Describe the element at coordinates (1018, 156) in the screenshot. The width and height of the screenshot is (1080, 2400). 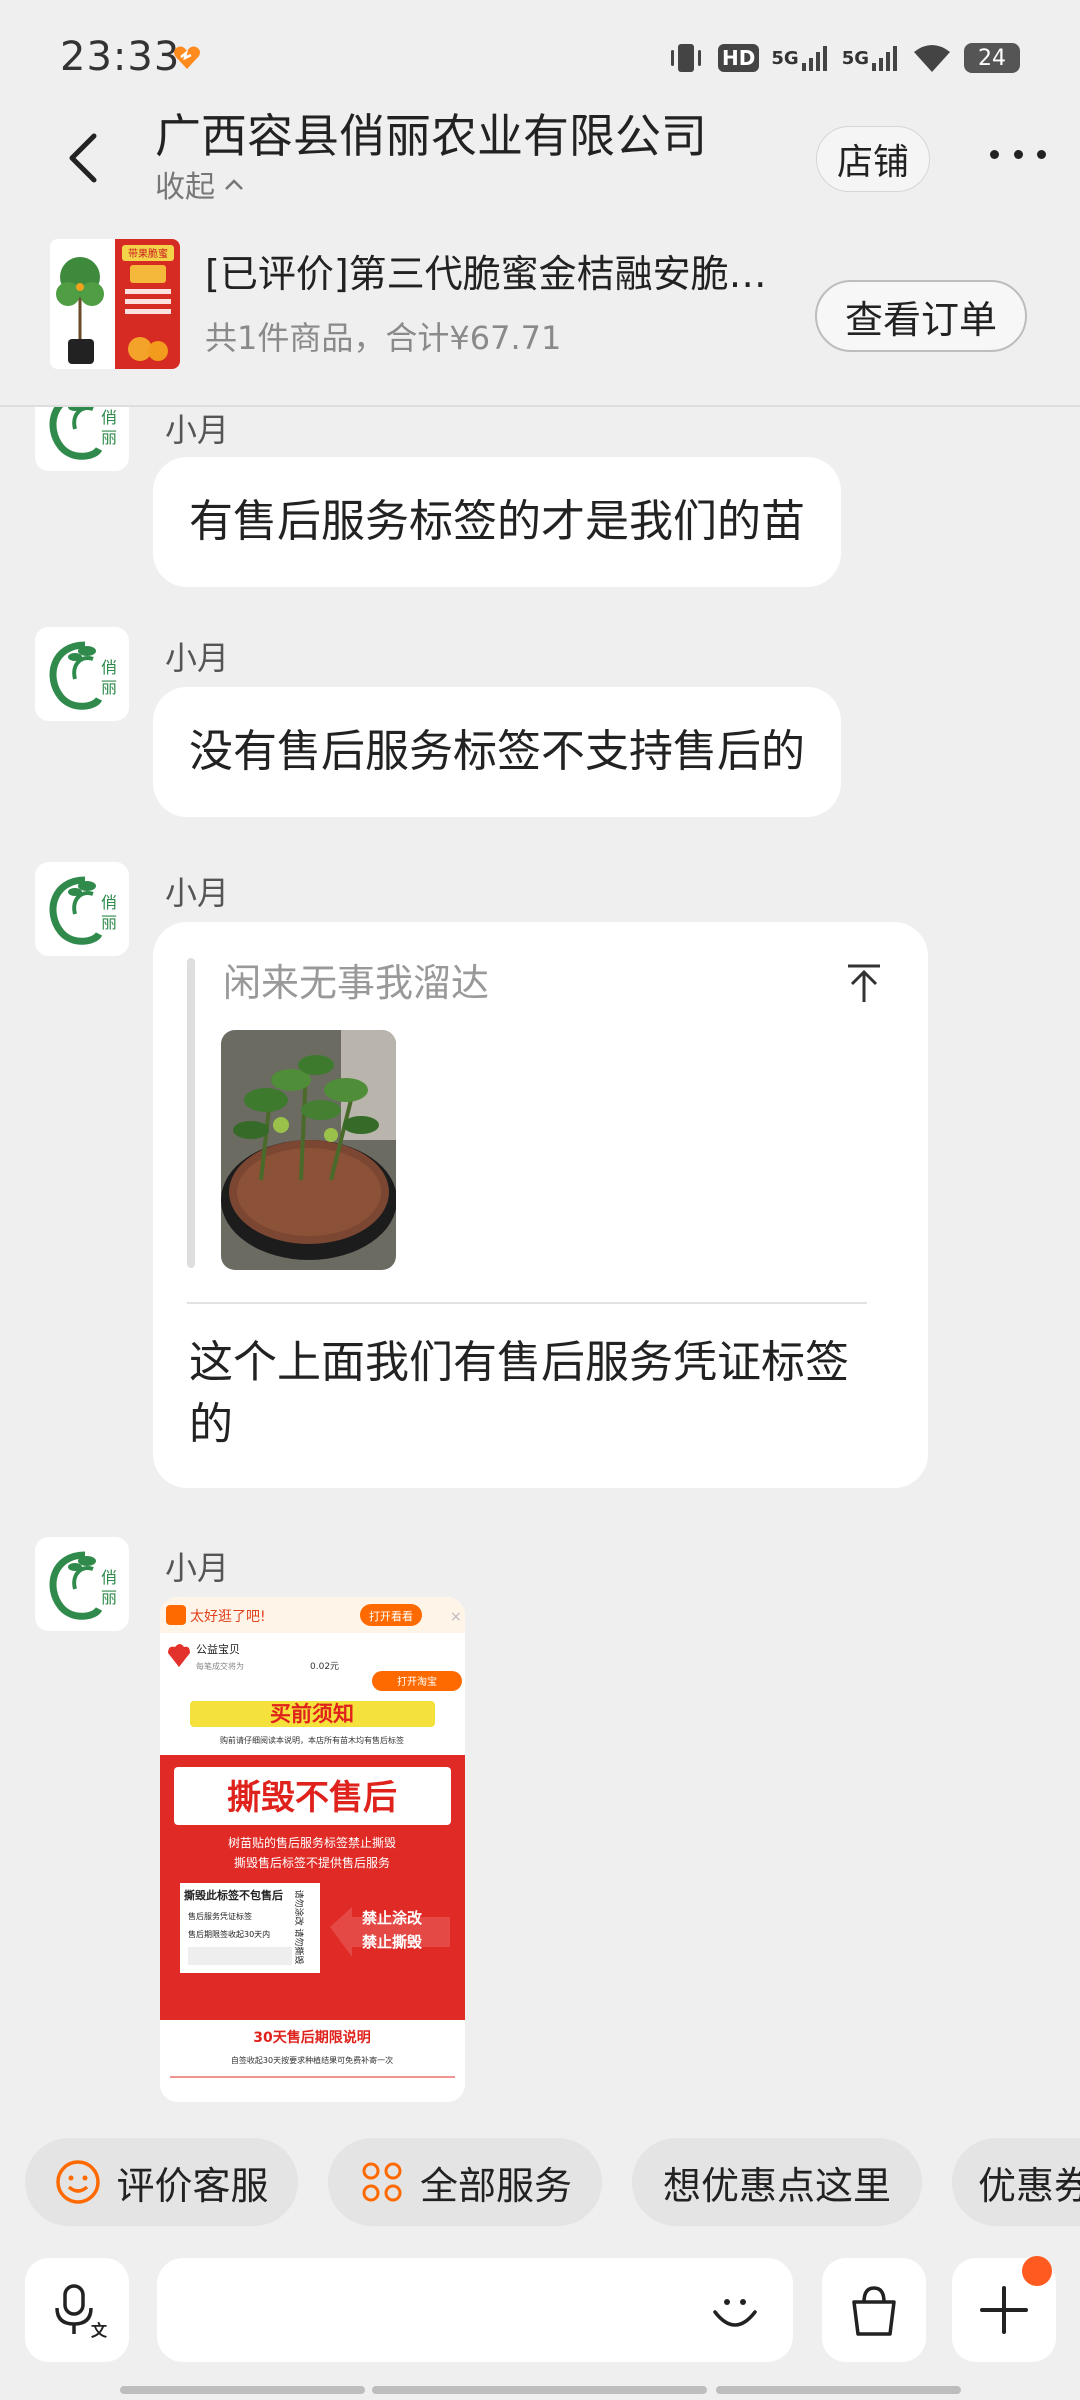
I see `more-icon` at that location.